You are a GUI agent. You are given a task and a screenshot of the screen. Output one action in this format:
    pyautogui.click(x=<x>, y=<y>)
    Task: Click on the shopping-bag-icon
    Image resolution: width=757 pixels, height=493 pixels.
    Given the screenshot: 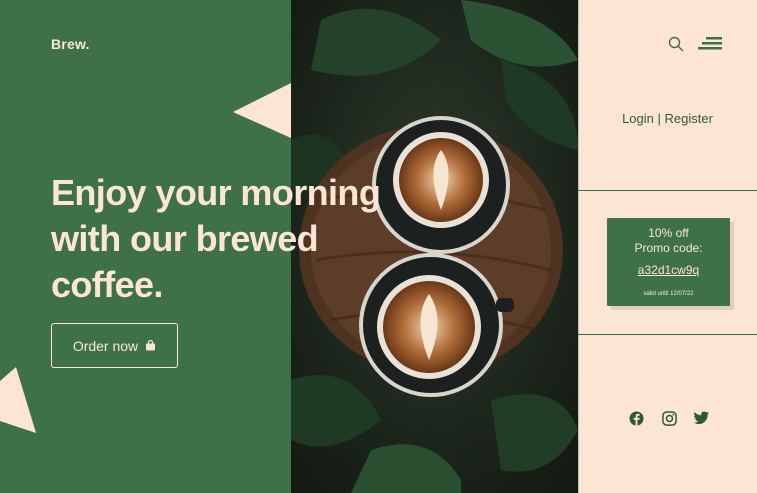 What is the action you would take?
    pyautogui.click(x=150, y=345)
    